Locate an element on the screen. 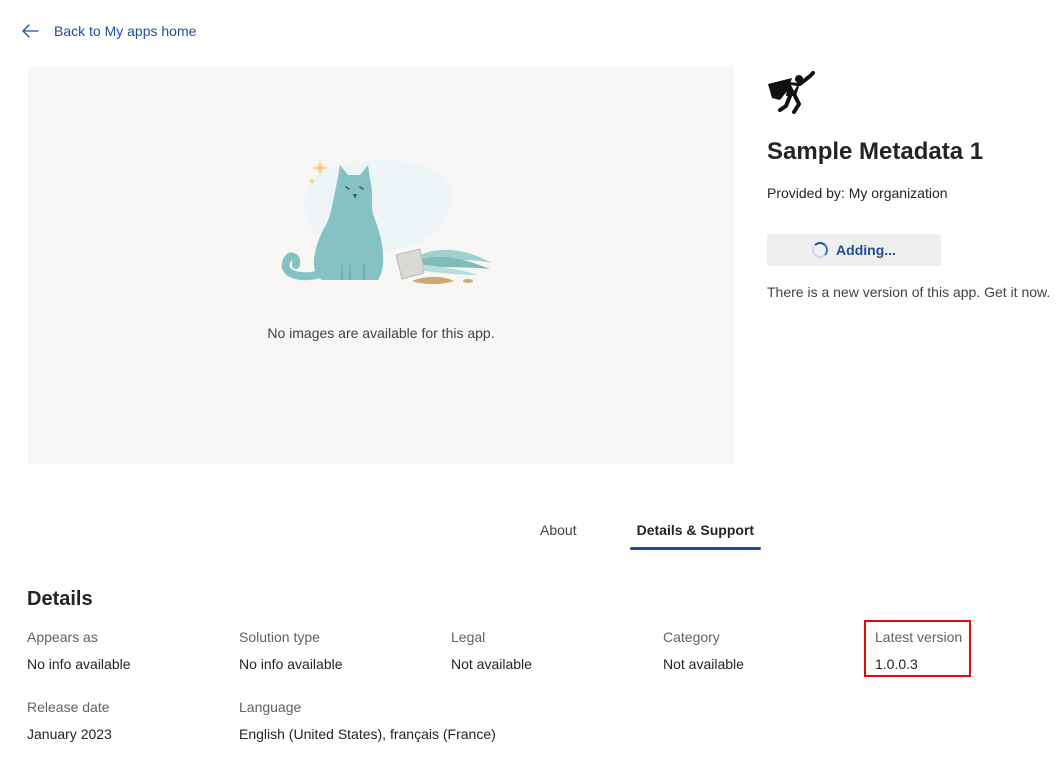 The image size is (1056, 769). detail-label: Category is located at coordinates (691, 637).